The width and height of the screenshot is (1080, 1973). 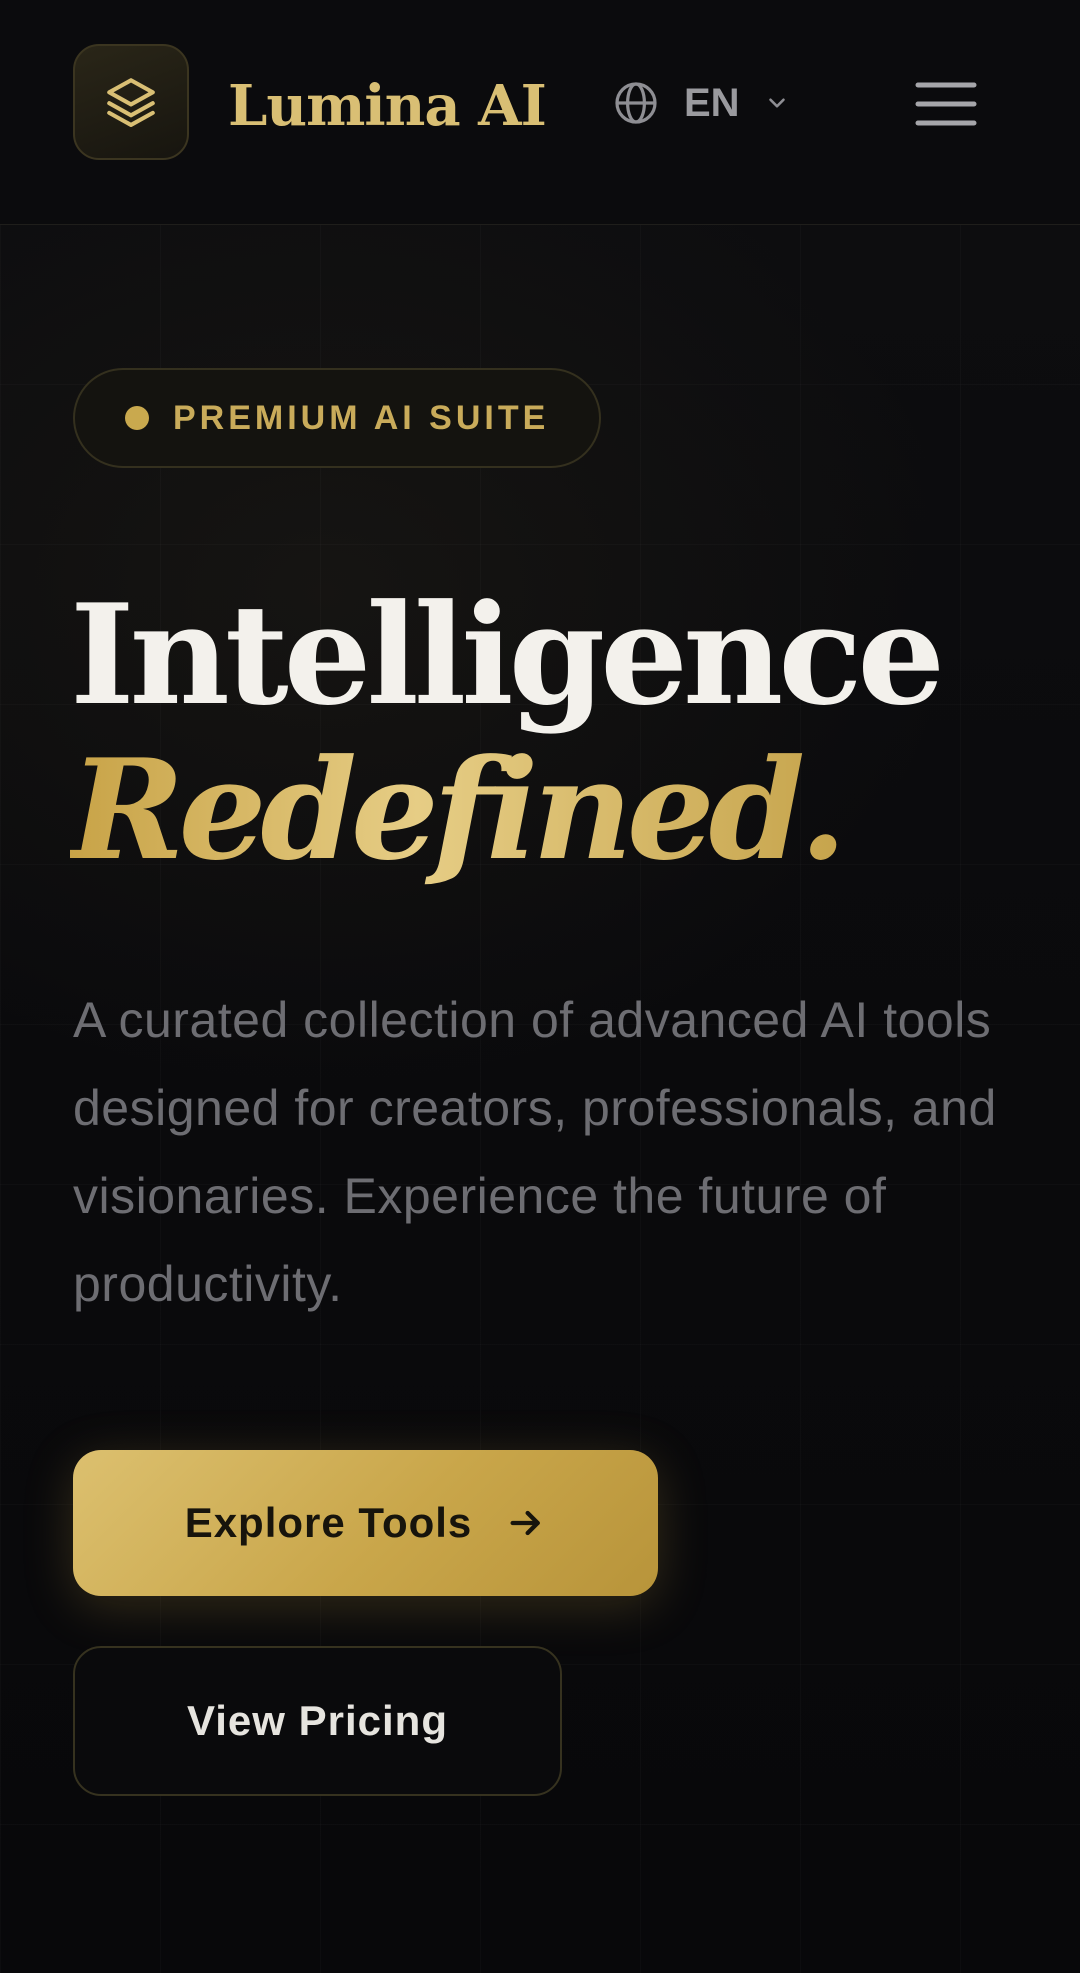 What do you see at coordinates (525, 1523) in the screenshot?
I see `arrow-right-icon` at bounding box center [525, 1523].